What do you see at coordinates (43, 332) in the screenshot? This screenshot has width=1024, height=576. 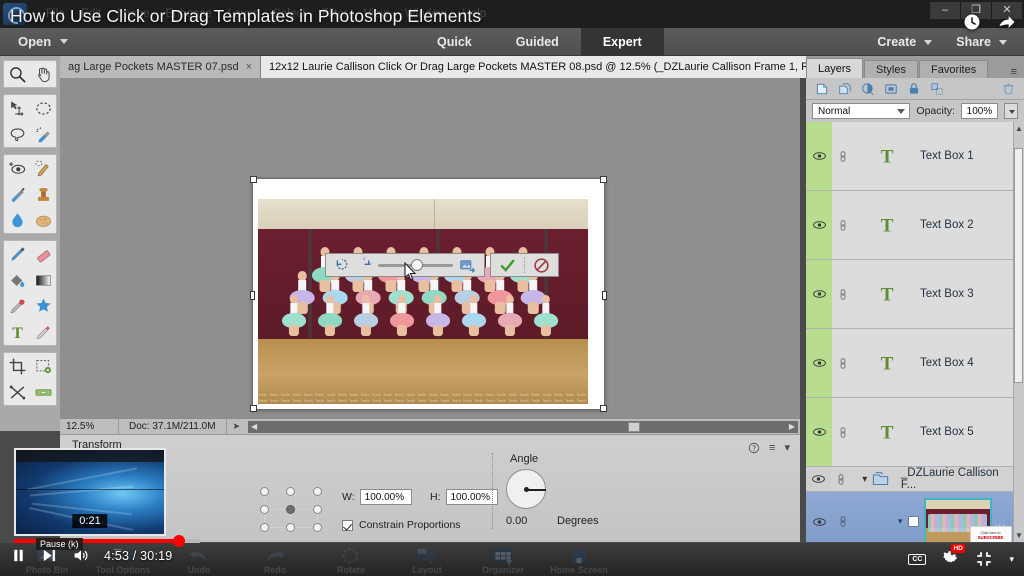 I see `pencil-tool-icon` at bounding box center [43, 332].